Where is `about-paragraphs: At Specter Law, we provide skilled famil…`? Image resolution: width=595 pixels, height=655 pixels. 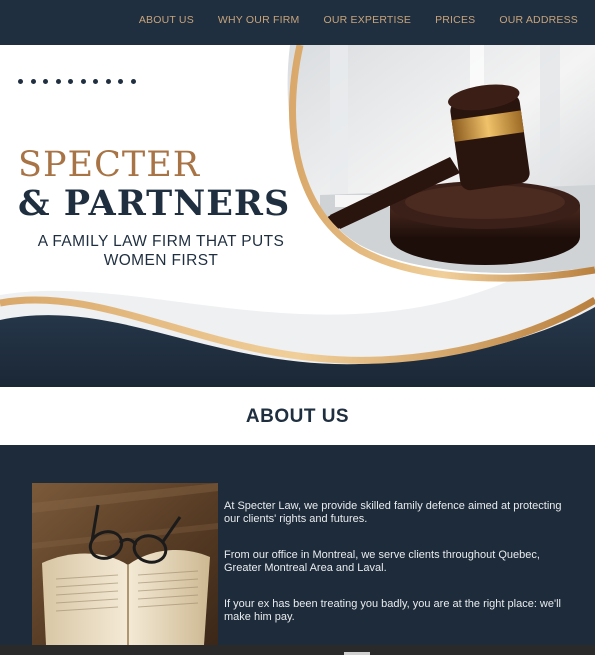 about-paragraphs: At Specter Law, we provide skilled famil… is located at coordinates (394, 573).